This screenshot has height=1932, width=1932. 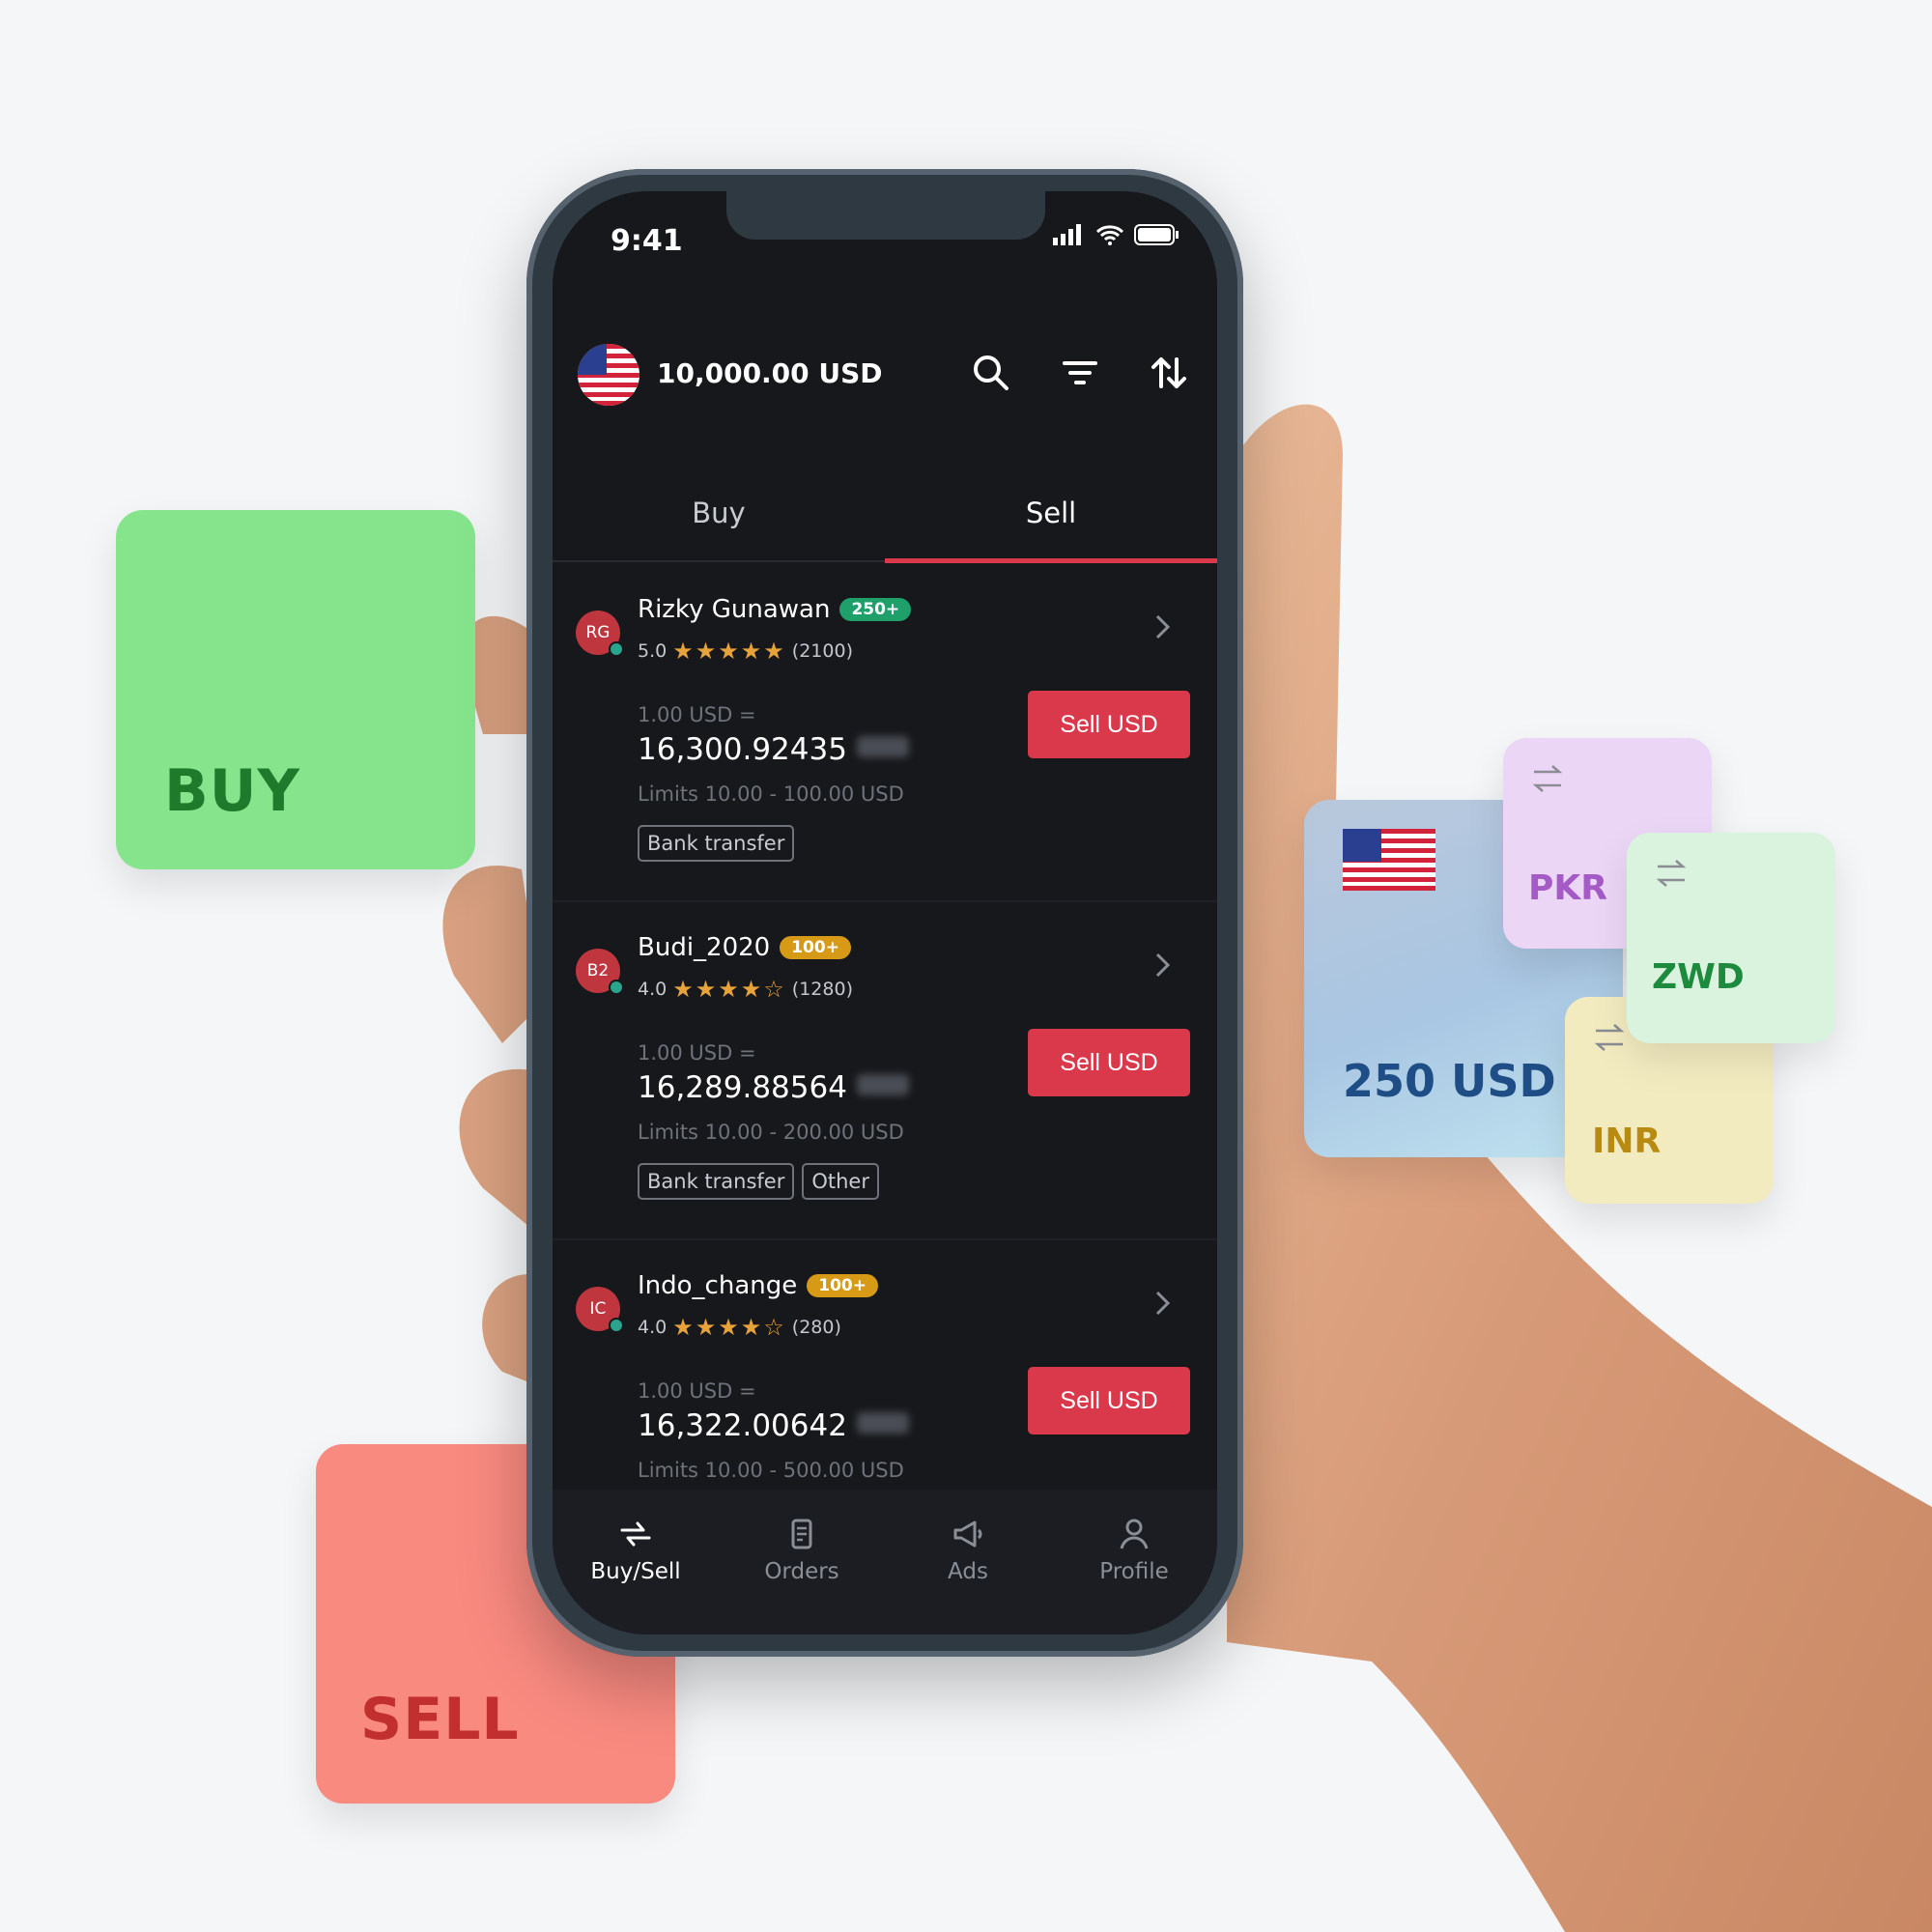 What do you see at coordinates (647, 241) in the screenshot?
I see `status-time: 9:41` at bounding box center [647, 241].